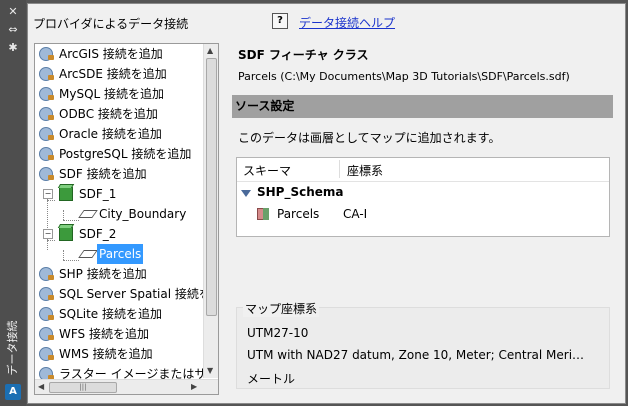  What do you see at coordinates (339, 169) in the screenshot?
I see `column-divider` at bounding box center [339, 169].